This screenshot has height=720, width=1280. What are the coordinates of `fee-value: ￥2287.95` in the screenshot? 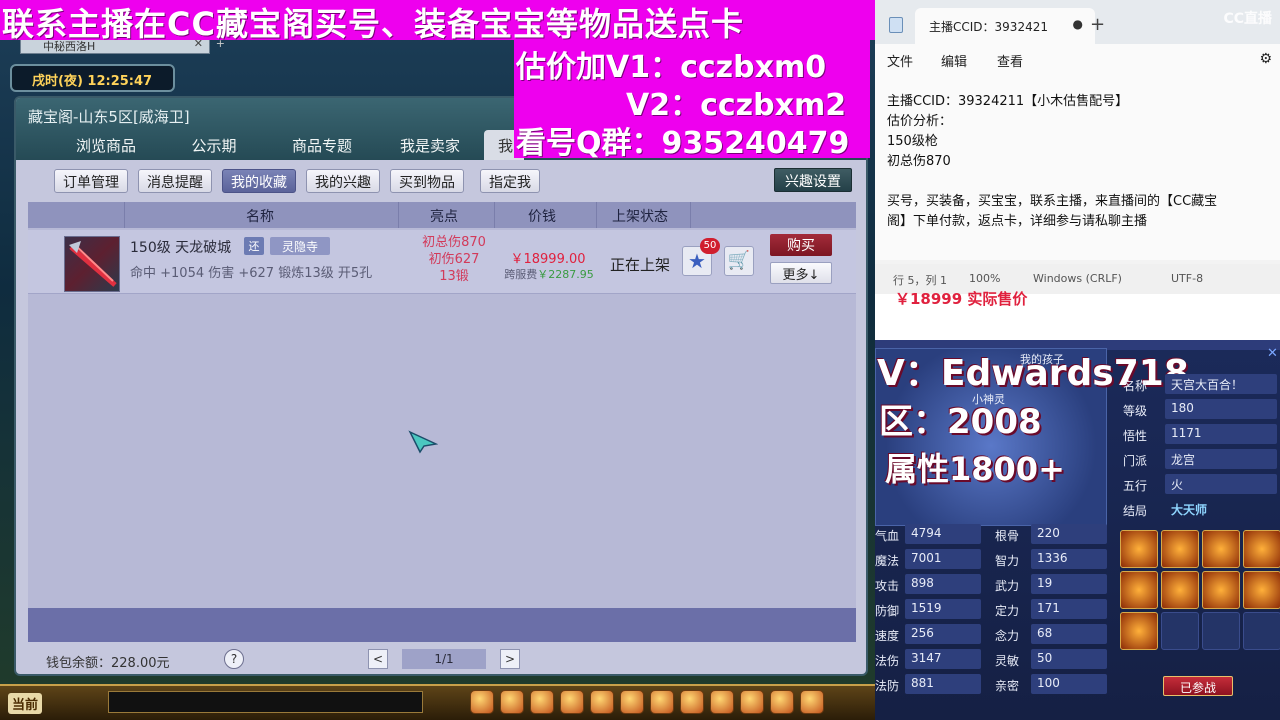 It's located at (565, 274).